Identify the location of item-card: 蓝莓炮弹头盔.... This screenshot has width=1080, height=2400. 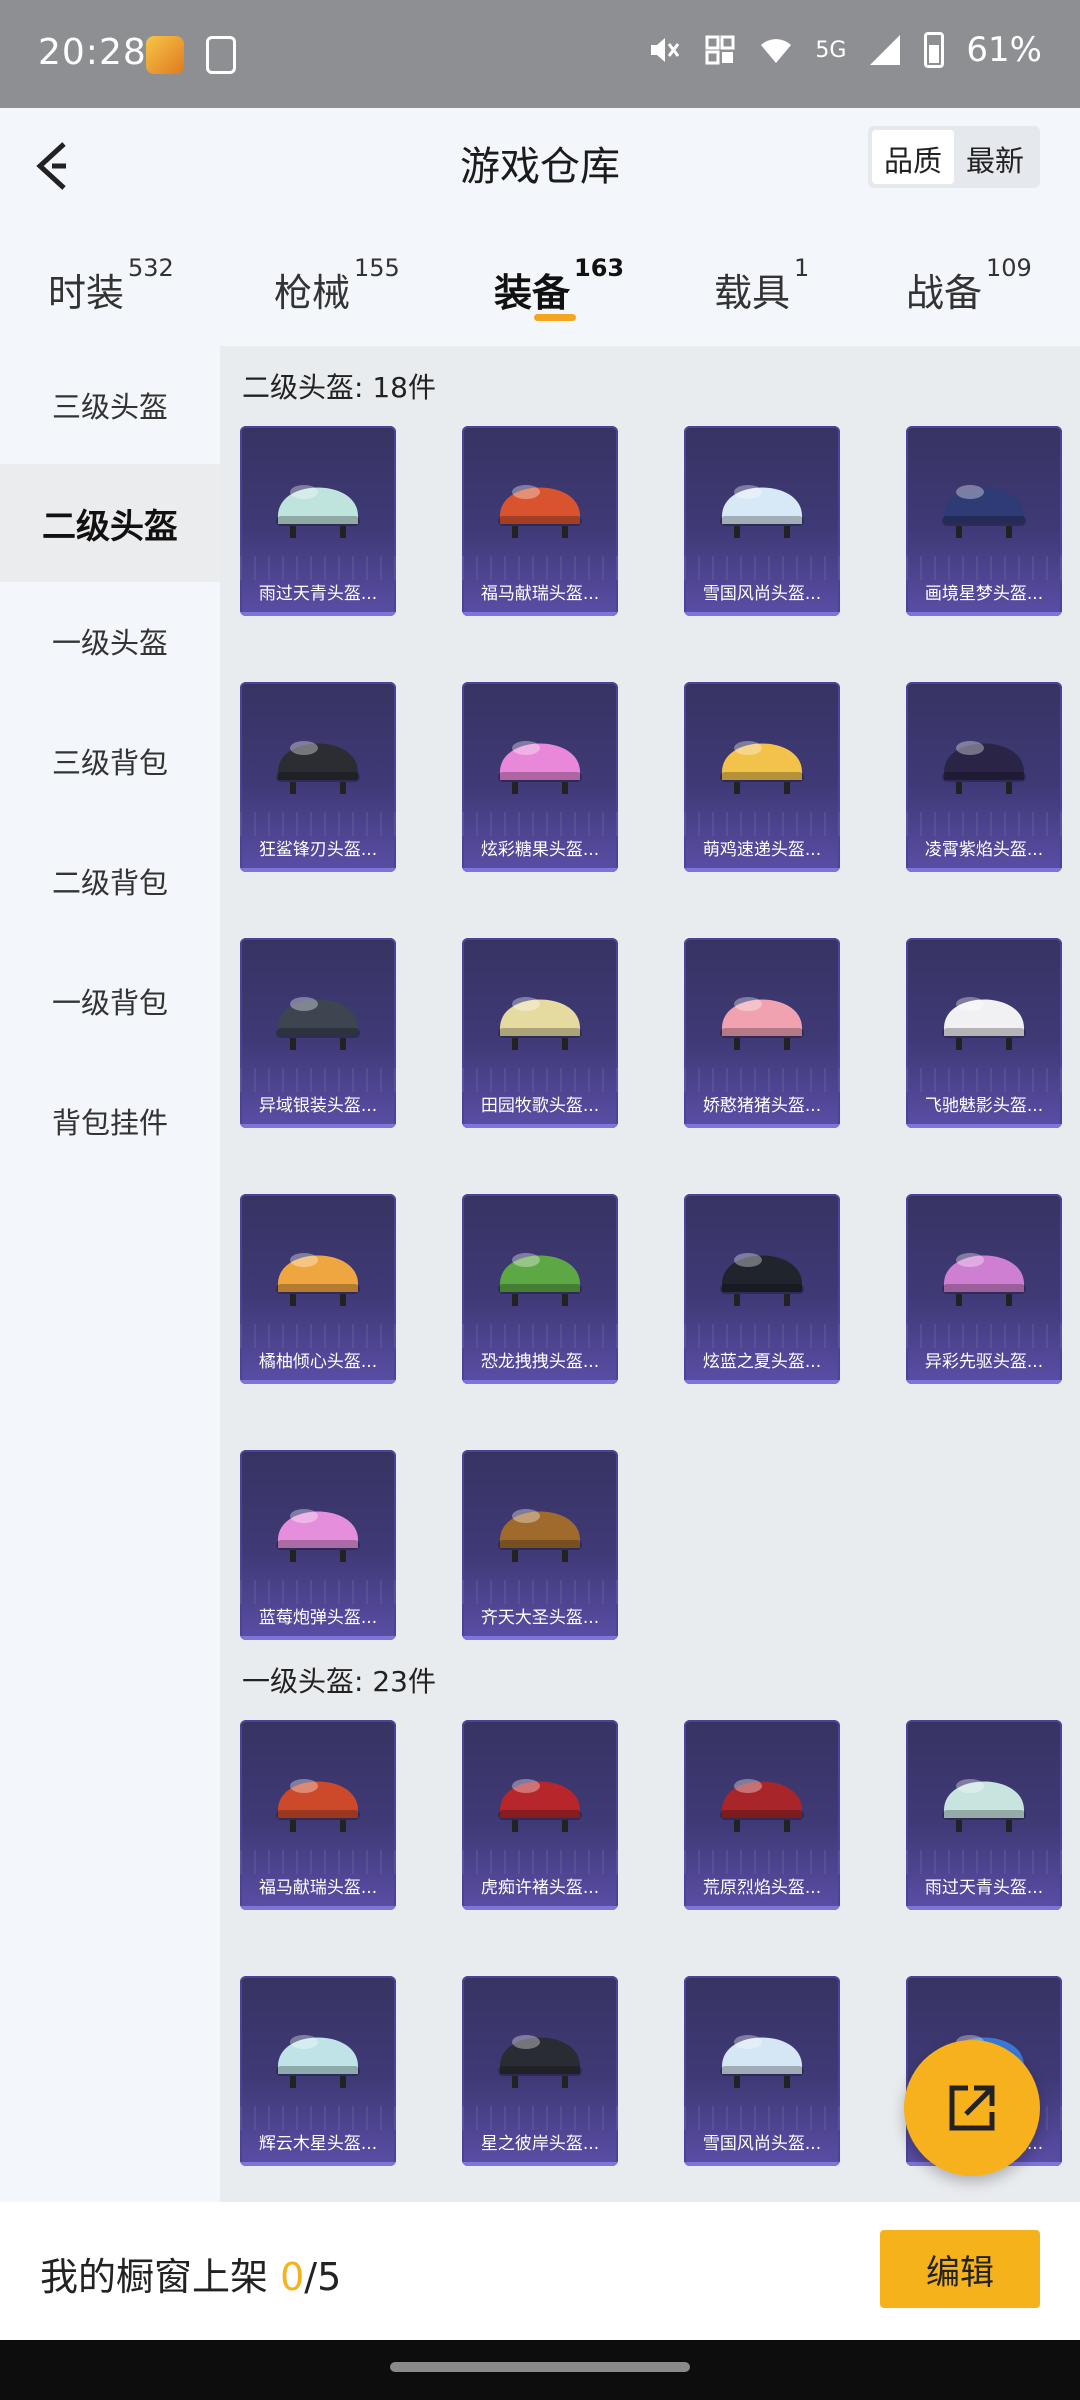
(318, 1545).